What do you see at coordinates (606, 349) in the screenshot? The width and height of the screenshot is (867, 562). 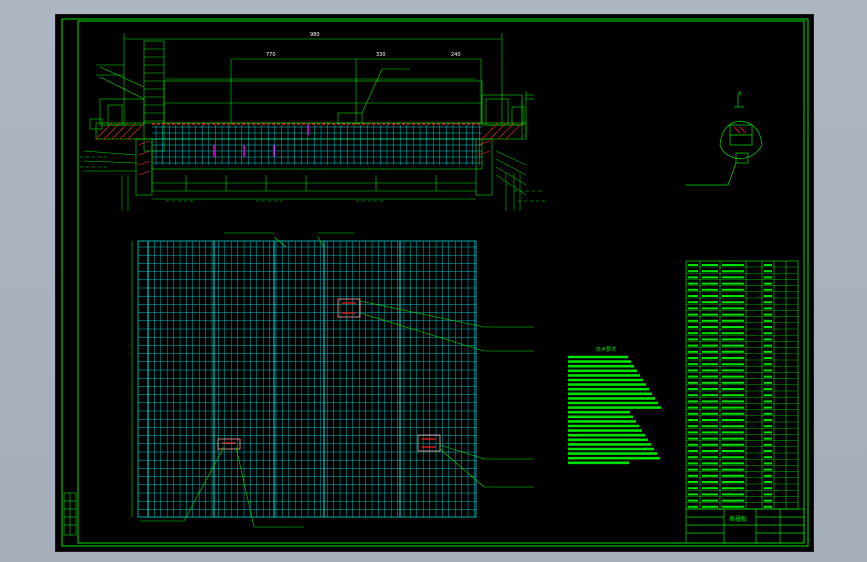 I see `notes-heading: 技术要求` at bounding box center [606, 349].